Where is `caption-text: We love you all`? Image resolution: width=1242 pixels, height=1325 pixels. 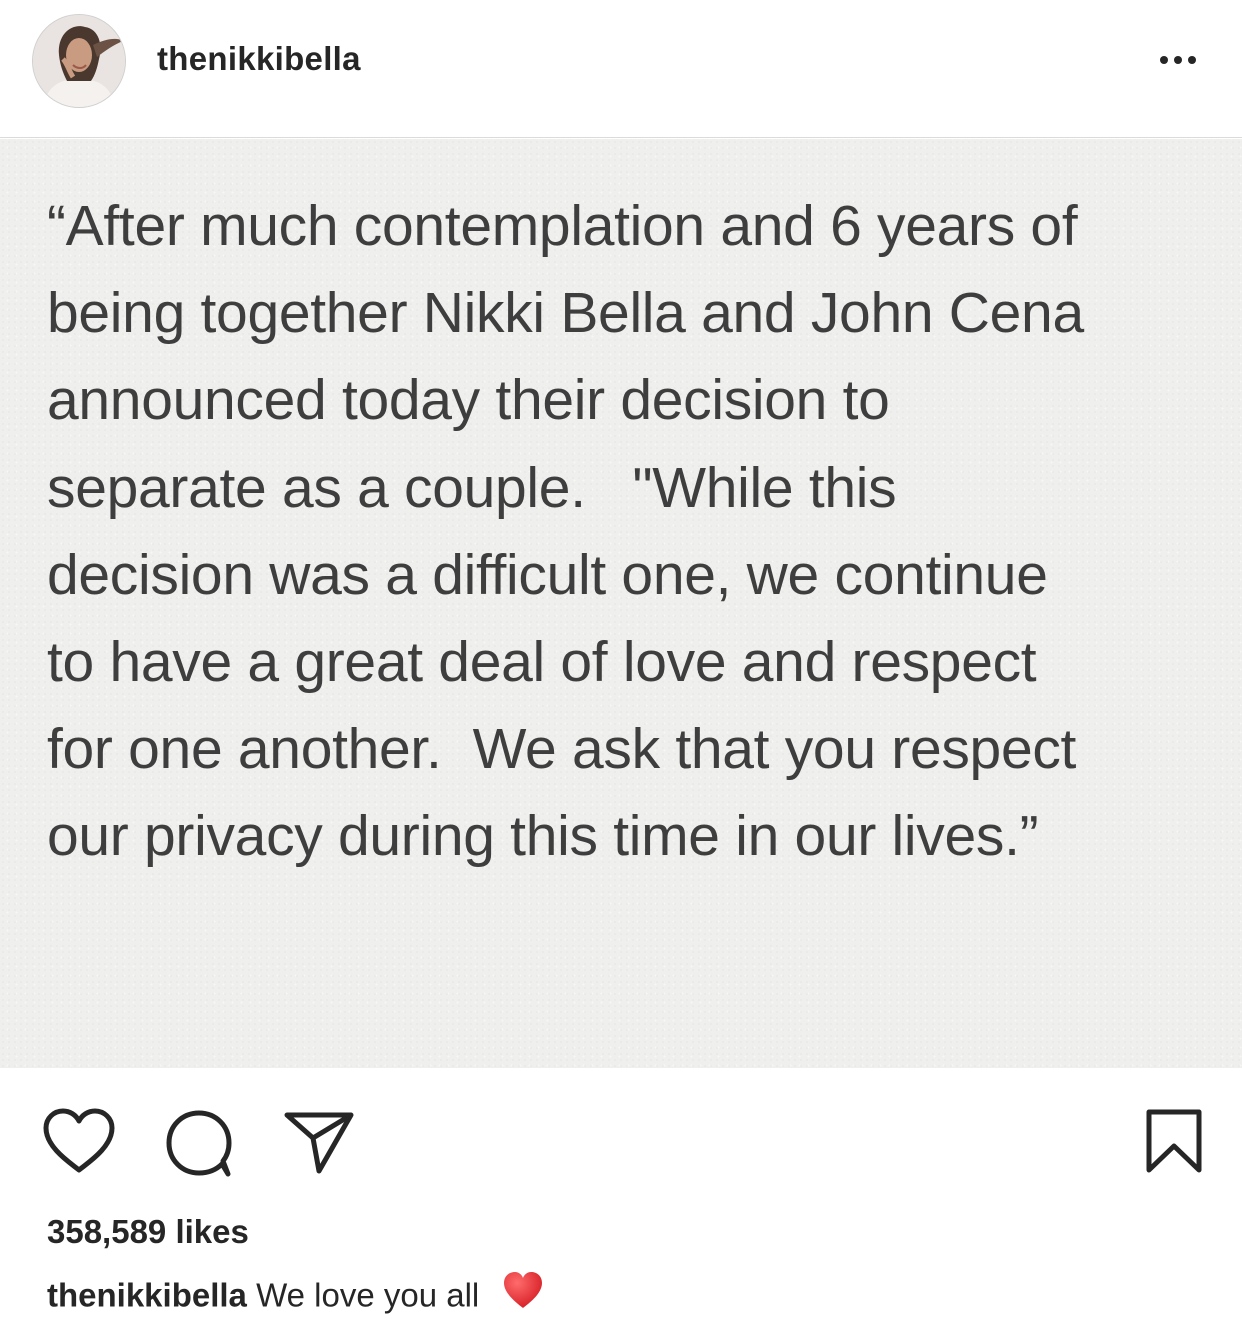 caption-text: We love you all is located at coordinates (368, 1295).